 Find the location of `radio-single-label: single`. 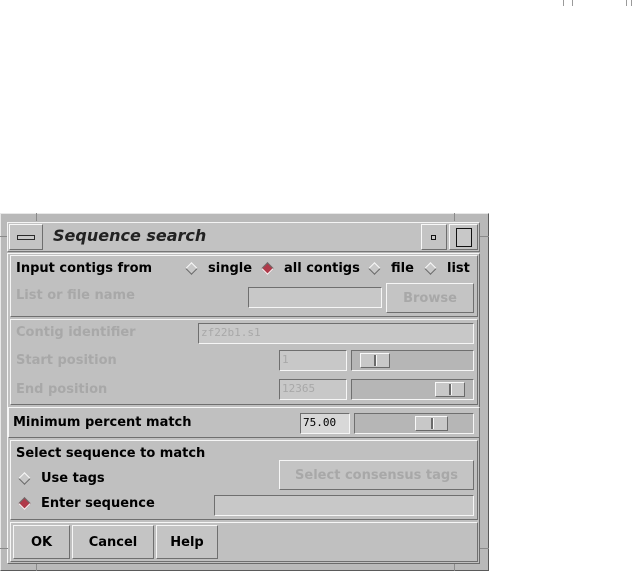

radio-single-label: single is located at coordinates (230, 269).